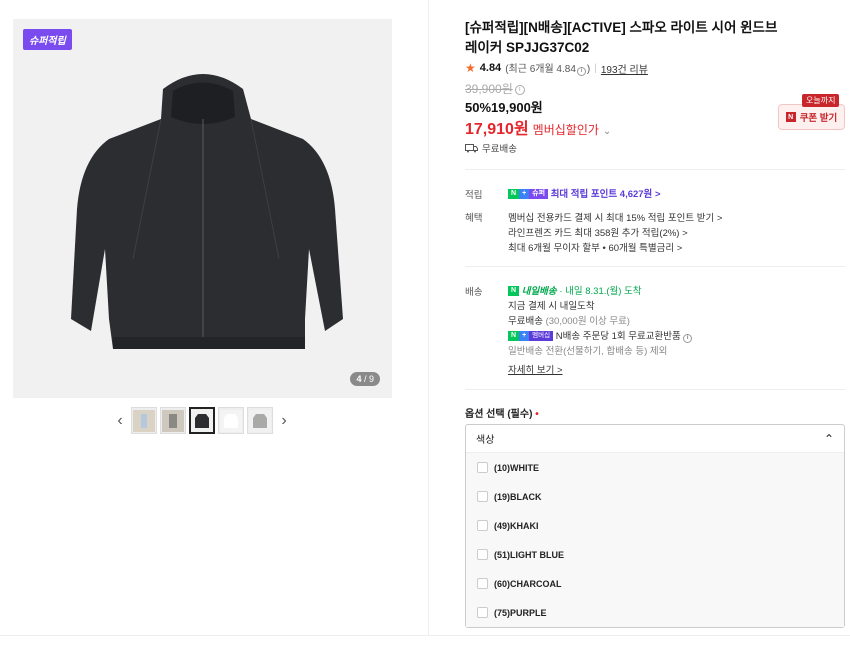 The height and width of the screenshot is (650, 850). What do you see at coordinates (489, 89) in the screenshot?
I see `original-price-value: 39,900원` at bounding box center [489, 89].